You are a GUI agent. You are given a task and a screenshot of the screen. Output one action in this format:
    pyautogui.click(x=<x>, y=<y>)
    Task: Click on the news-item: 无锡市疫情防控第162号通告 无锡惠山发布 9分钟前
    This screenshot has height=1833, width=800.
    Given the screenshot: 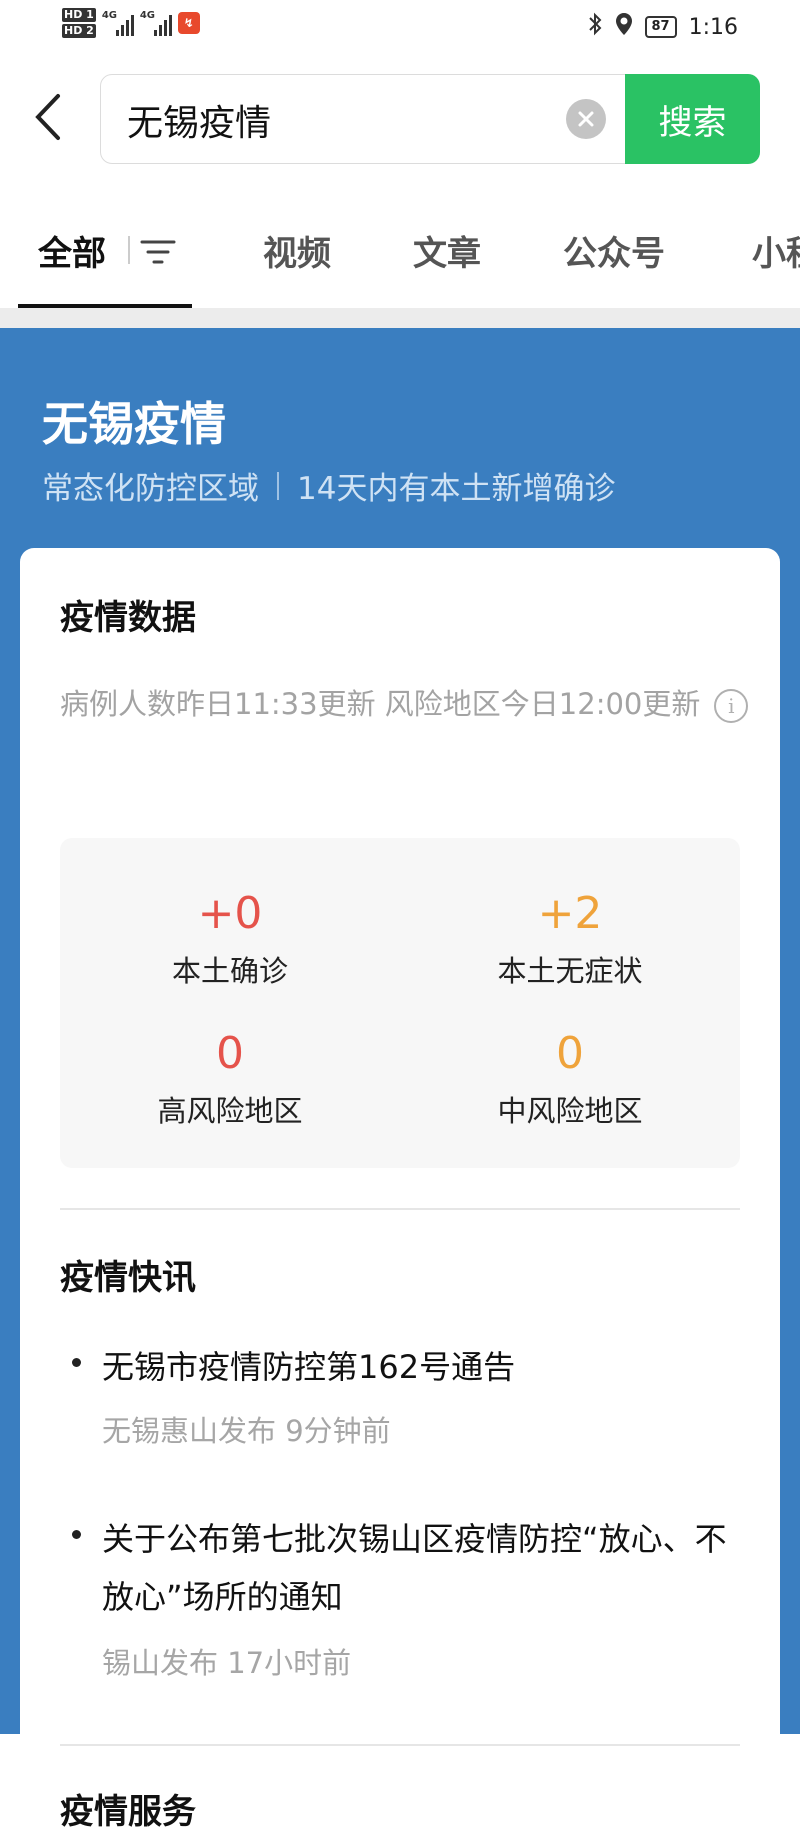 What is the action you would take?
    pyautogui.click(x=405, y=1393)
    